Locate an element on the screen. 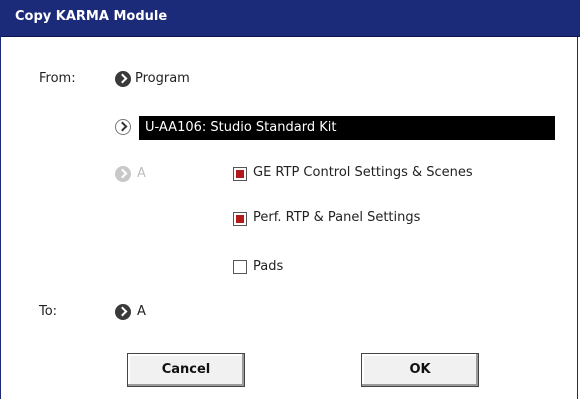 The width and height of the screenshot is (580, 400). from-label: From: is located at coordinates (57, 78).